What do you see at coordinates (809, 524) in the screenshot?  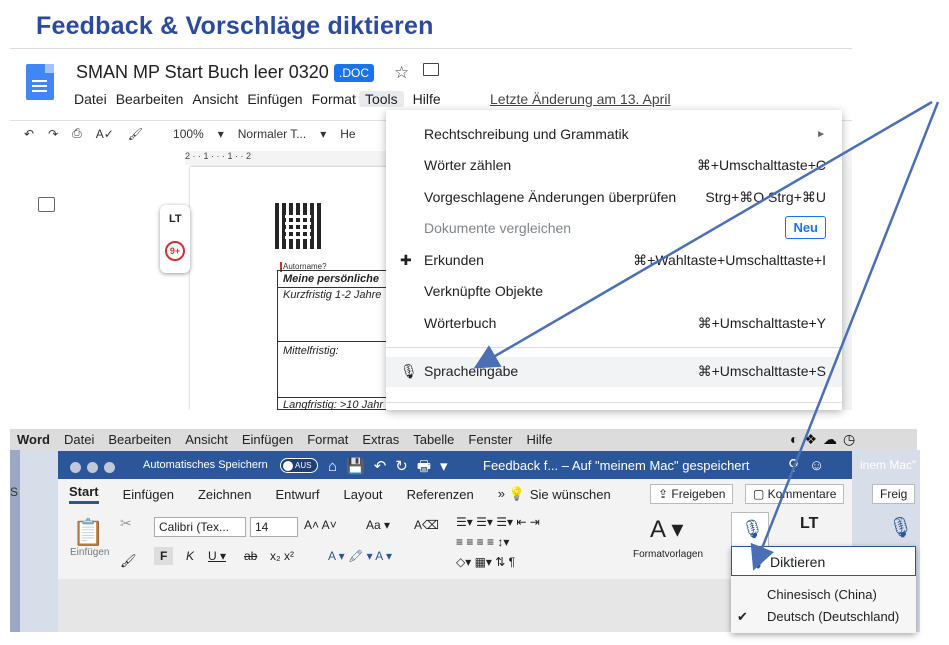 I see `languagetool-icon: LT` at bounding box center [809, 524].